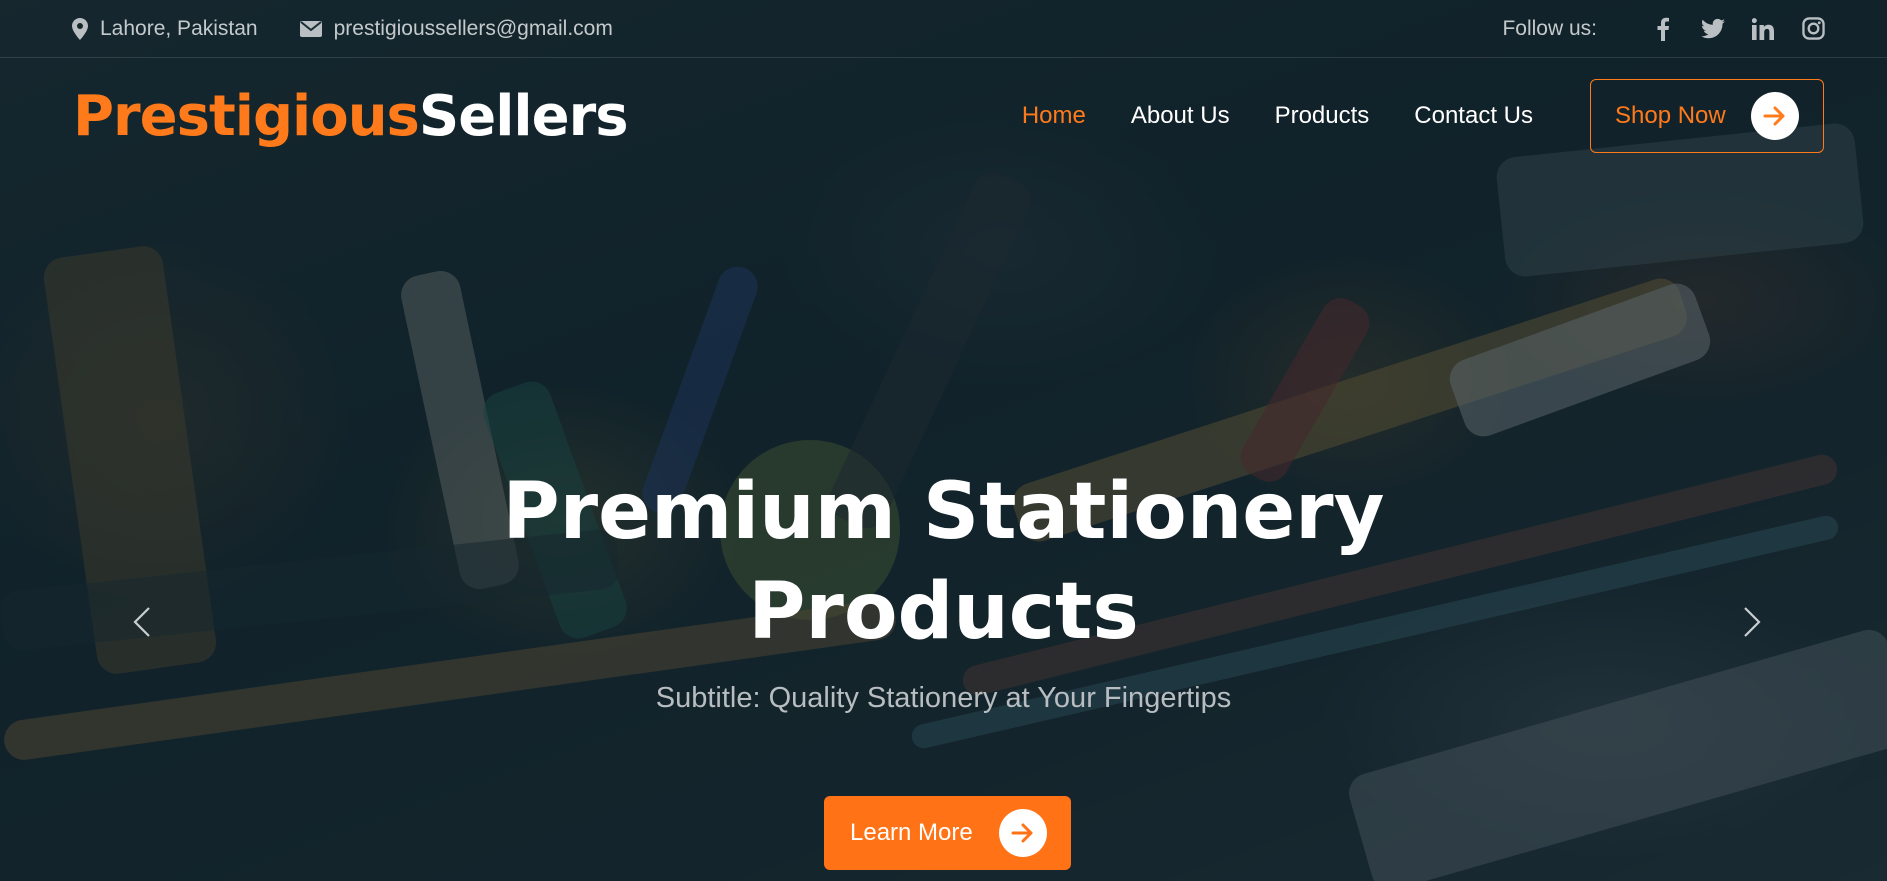 Image resolution: width=1887 pixels, height=881 pixels. I want to click on hero-title-line1: Premium Stationery, so click(943, 512).